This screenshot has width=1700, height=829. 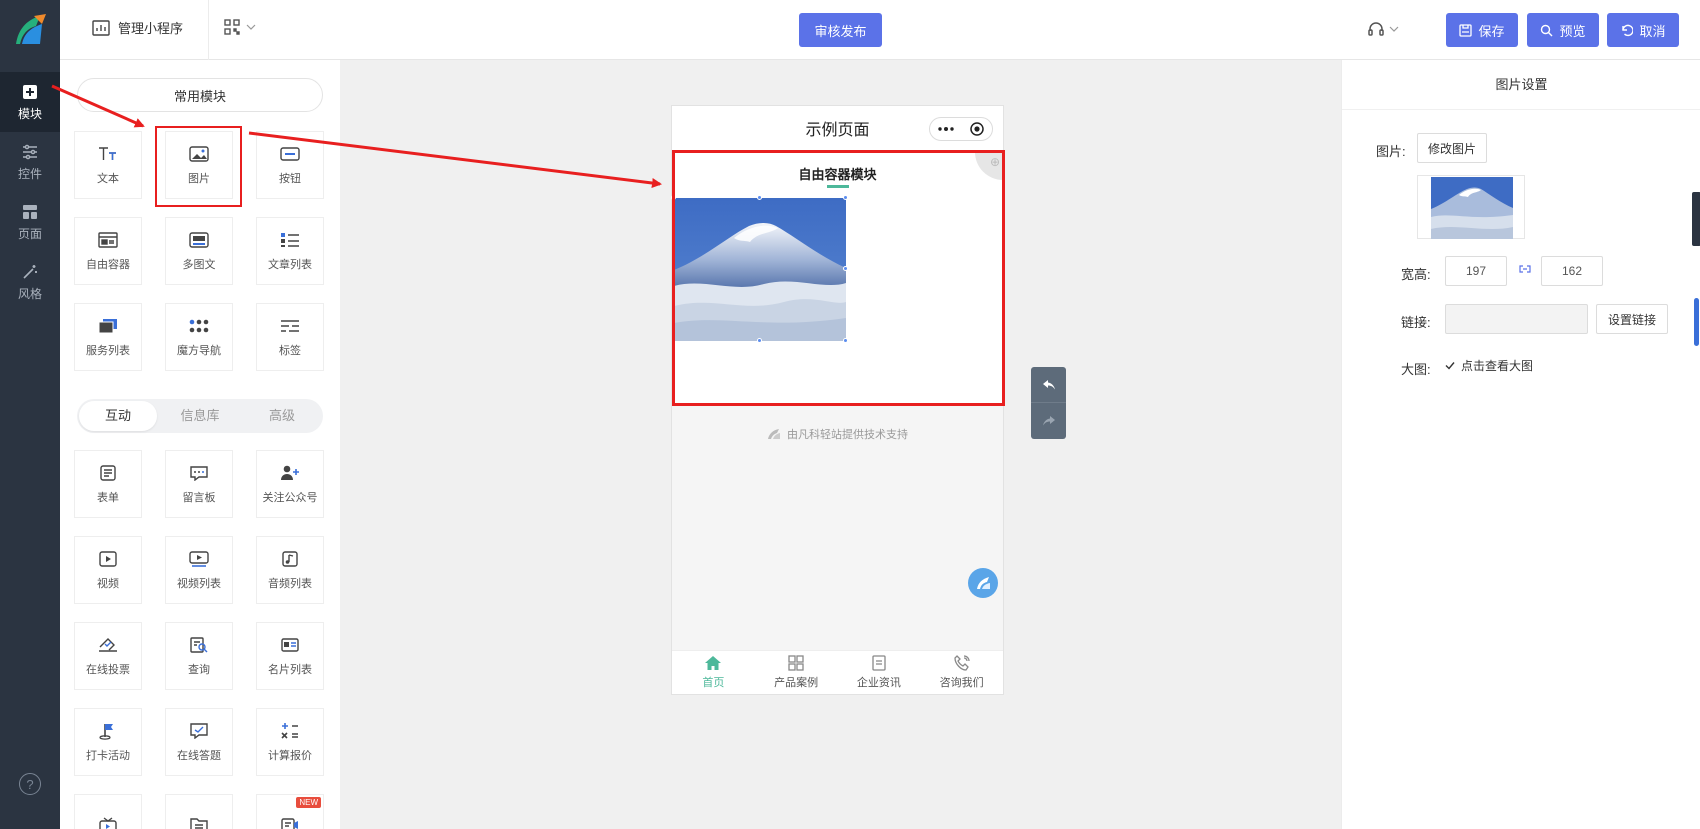 What do you see at coordinates (290, 570) in the screenshot?
I see `module-card-audio-list: 音频列表` at bounding box center [290, 570].